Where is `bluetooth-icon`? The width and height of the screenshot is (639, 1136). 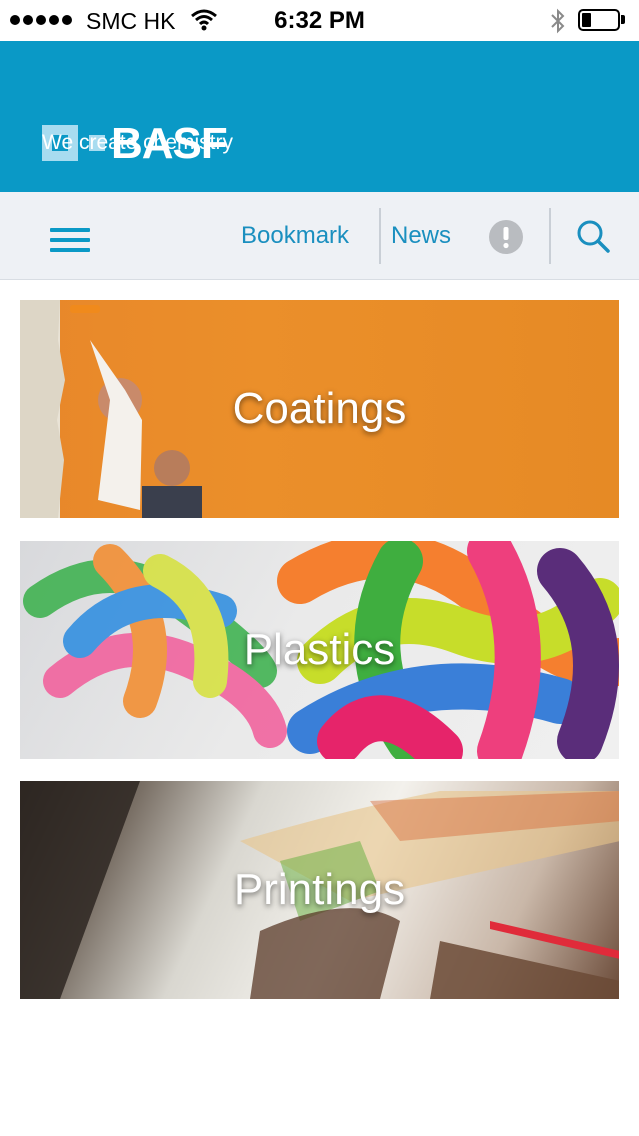
bluetooth-icon is located at coordinates (558, 21).